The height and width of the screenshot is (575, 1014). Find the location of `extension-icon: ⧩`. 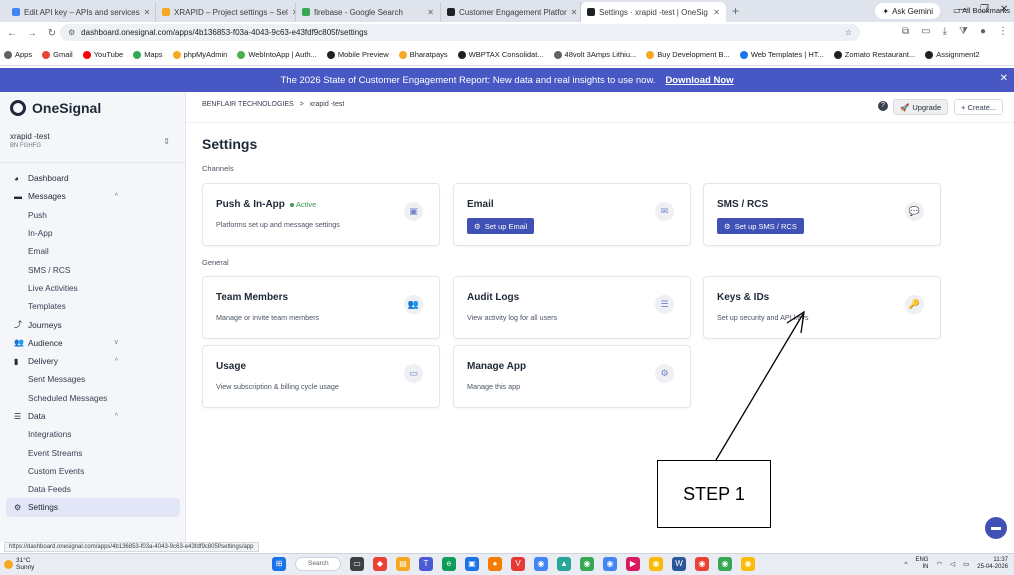

extension-icon: ⧩ is located at coordinates (963, 31).